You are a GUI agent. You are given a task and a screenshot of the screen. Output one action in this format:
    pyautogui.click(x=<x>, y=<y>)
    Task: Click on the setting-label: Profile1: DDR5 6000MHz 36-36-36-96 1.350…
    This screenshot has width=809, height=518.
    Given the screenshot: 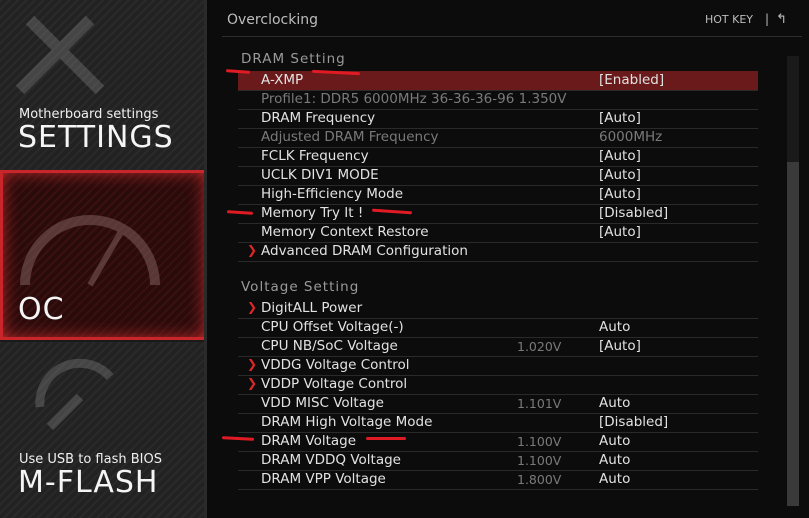 What is the action you would take?
    pyautogui.click(x=414, y=99)
    